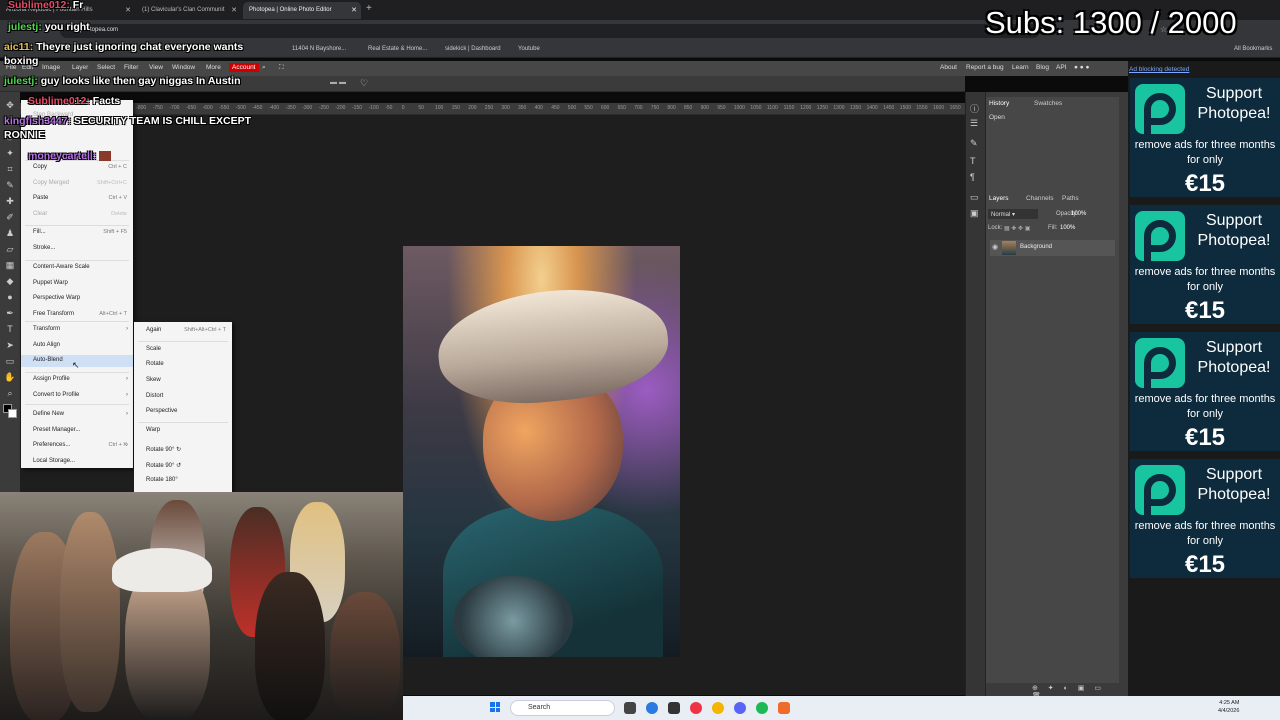 Image resolution: width=1280 pixels, height=720 pixels. Describe the element at coordinates (10, 377) in the screenshot. I see `hand-tool-icon: ✋` at that location.